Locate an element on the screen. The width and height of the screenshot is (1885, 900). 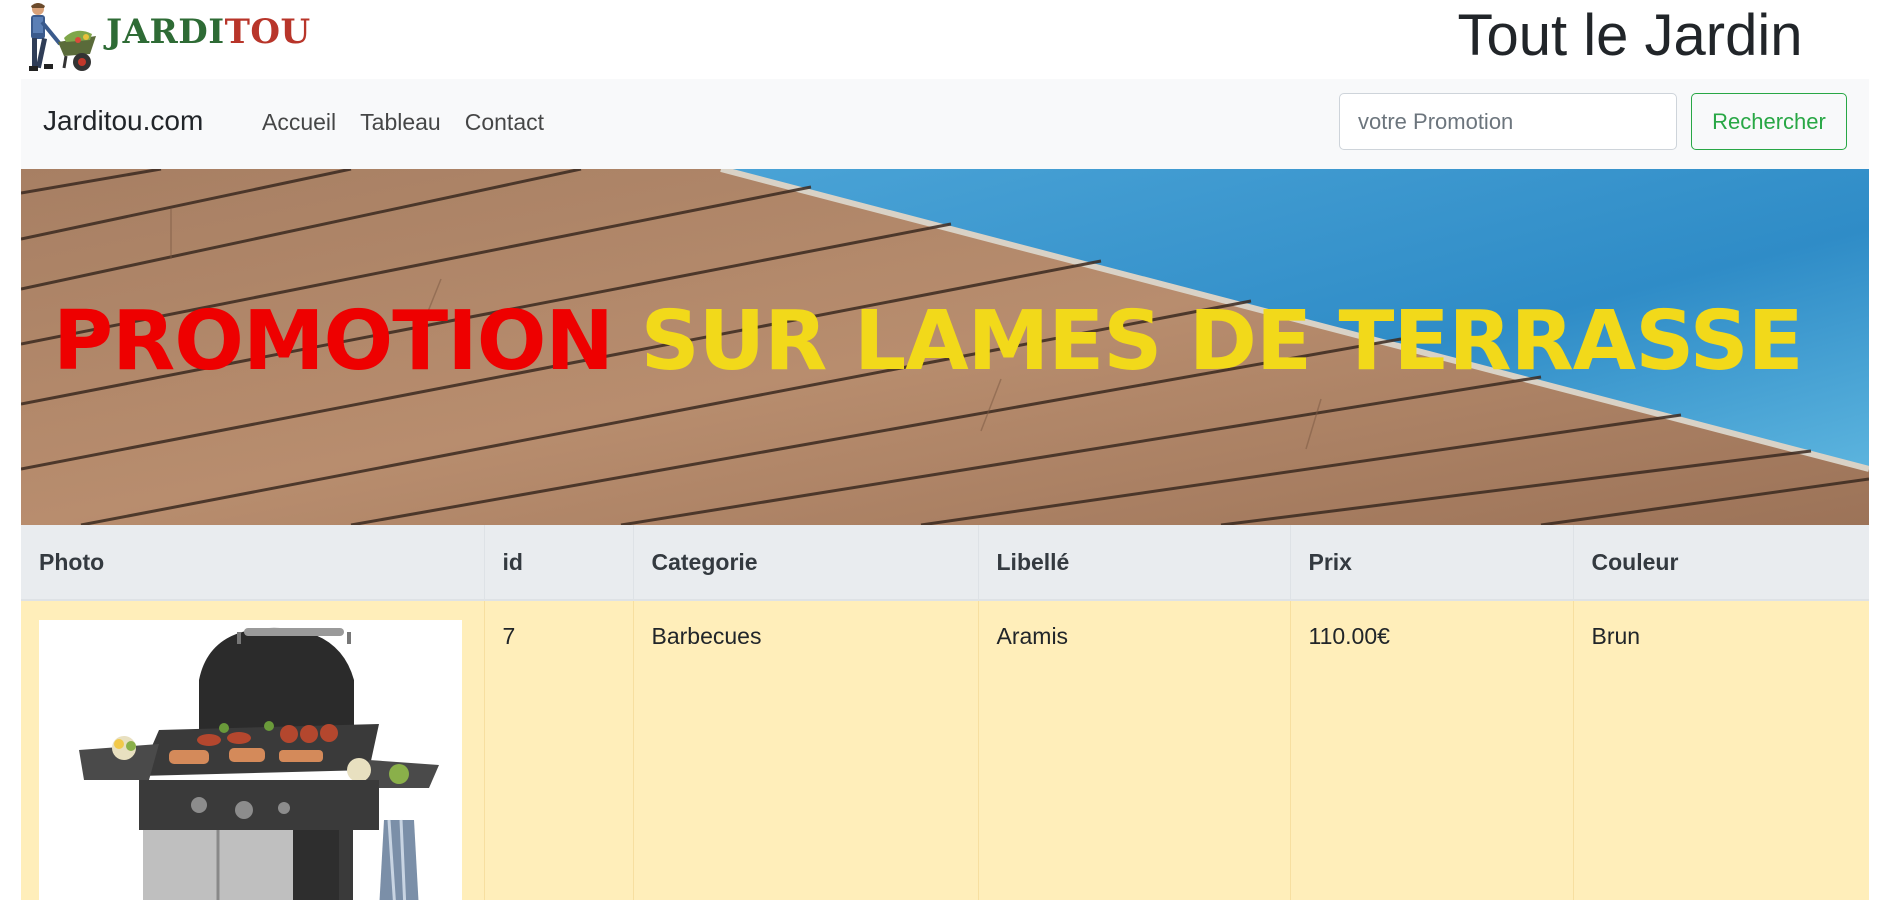
column-header-prix: Prix is located at coordinates (1432, 563).